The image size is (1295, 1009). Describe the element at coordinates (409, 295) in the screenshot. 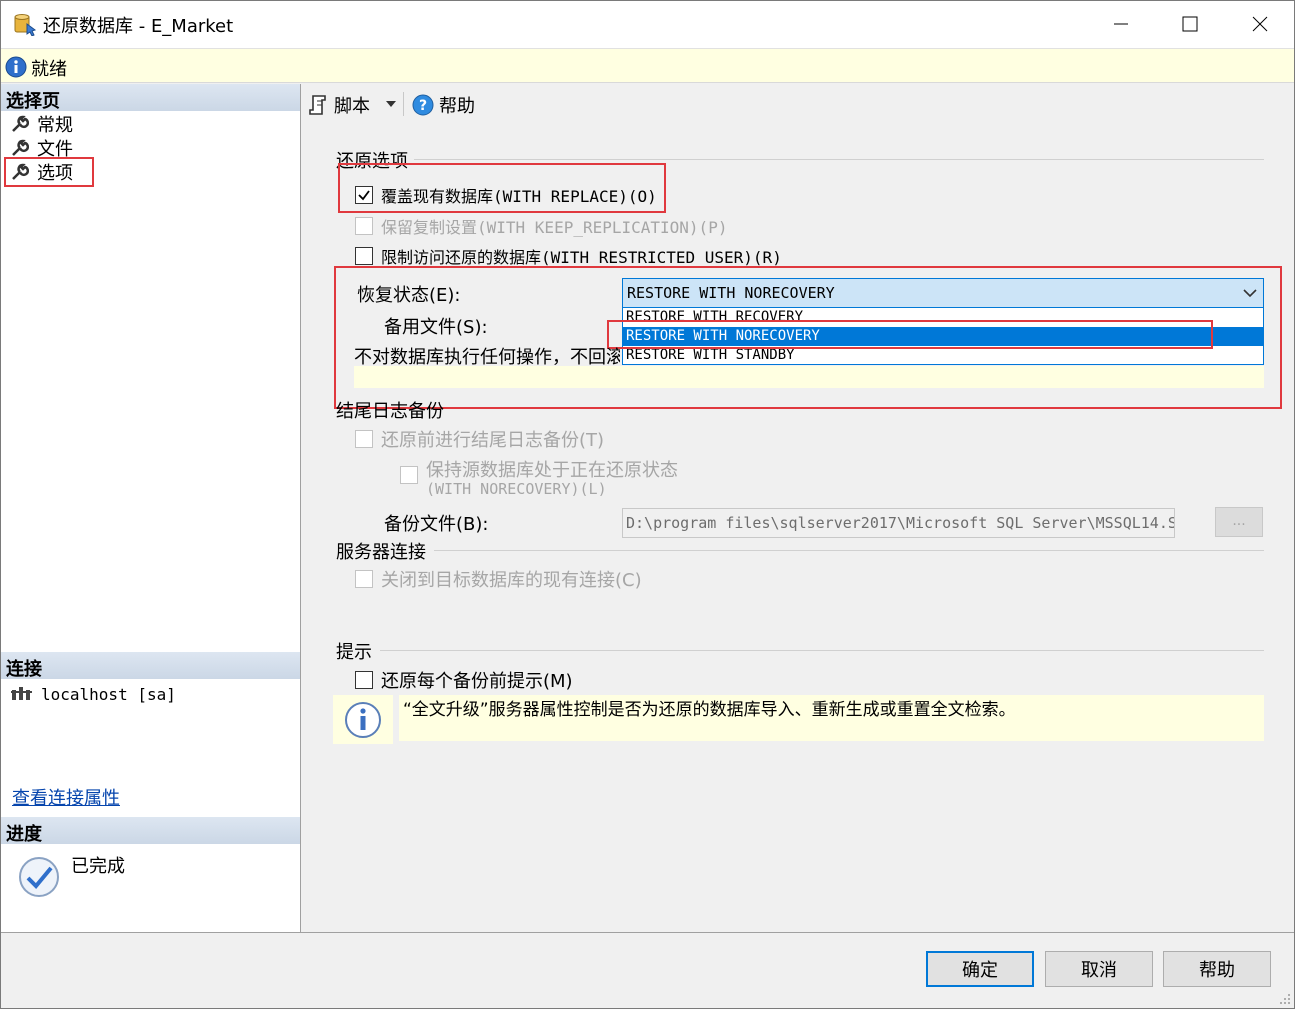

I see `recovery-state-label: 恢复状态(E):` at that location.